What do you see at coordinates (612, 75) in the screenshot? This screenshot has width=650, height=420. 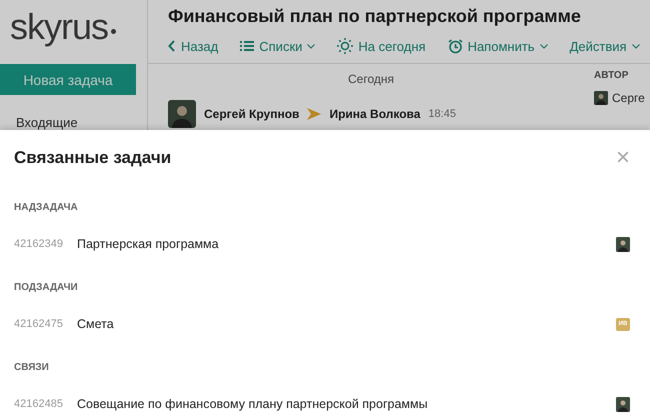 I see `author-heading: АВТОР` at bounding box center [612, 75].